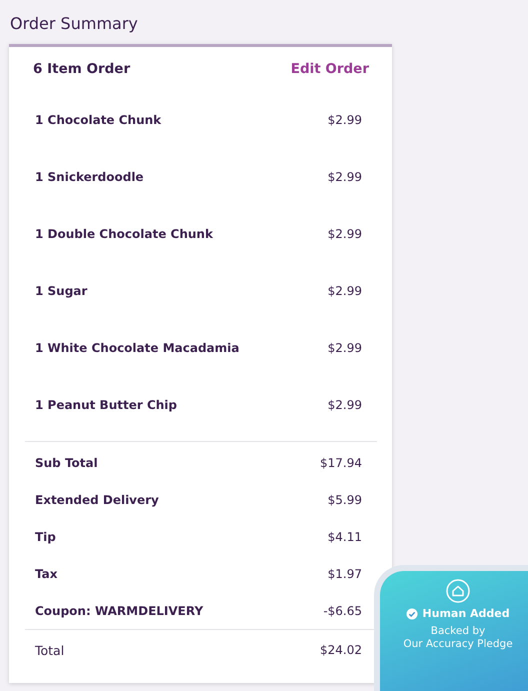  Describe the element at coordinates (458, 631) in the screenshot. I see `badge-subtitle: Backed by` at that location.